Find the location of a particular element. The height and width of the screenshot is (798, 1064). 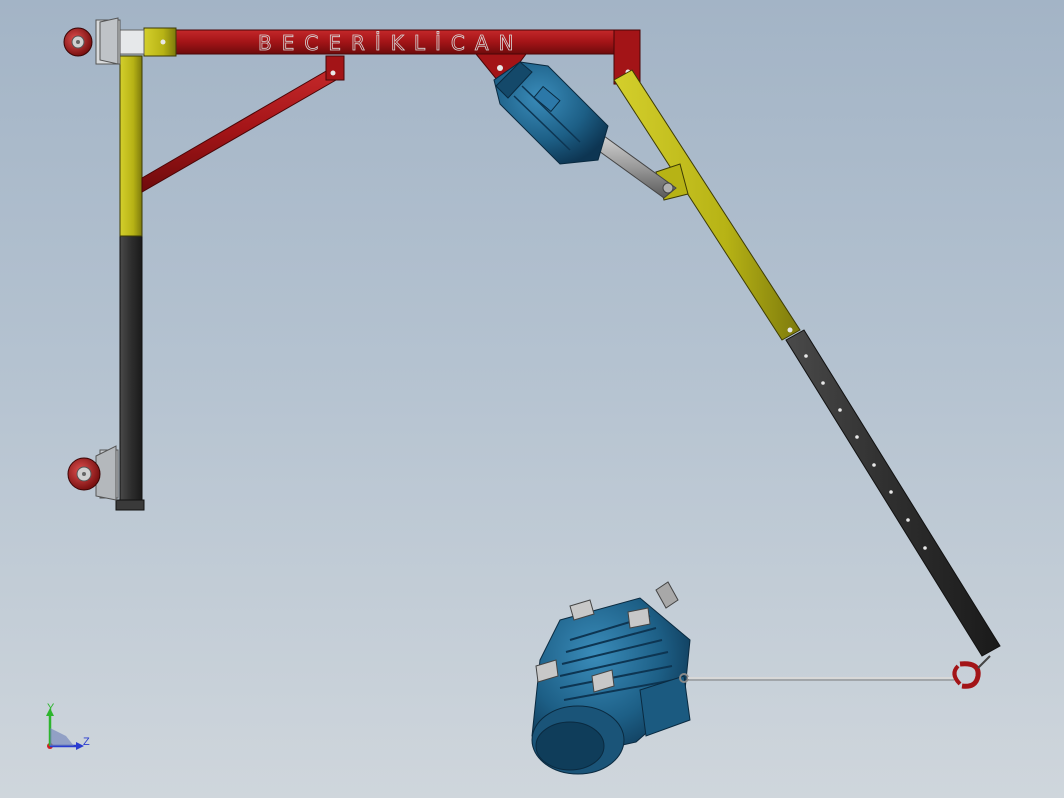

axis-z-label: Z is located at coordinates (86, 742).